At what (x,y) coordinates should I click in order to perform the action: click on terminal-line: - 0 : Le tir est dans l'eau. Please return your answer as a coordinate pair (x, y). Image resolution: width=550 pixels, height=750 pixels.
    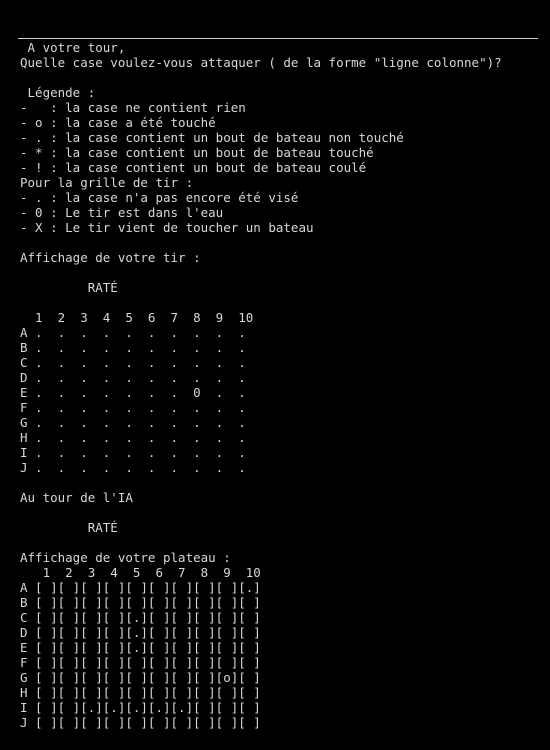
    Looking at the image, I should click on (122, 212).